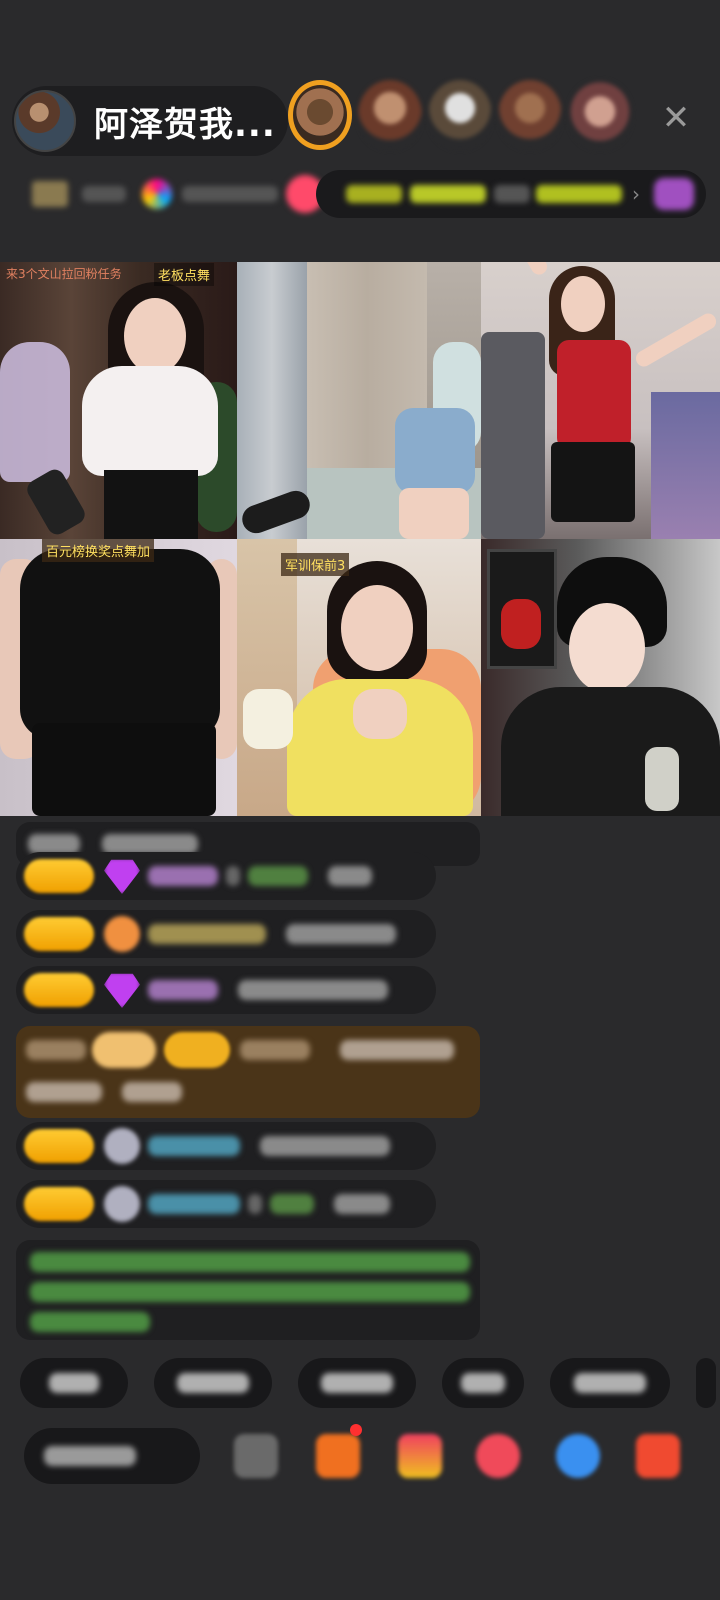  What do you see at coordinates (104, 194) in the screenshot?
I see `rank-text` at bounding box center [104, 194].